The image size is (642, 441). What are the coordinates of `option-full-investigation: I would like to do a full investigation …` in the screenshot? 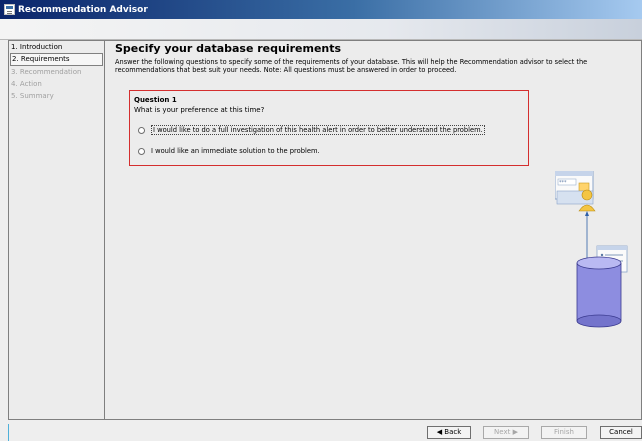 It's located at (311, 130).